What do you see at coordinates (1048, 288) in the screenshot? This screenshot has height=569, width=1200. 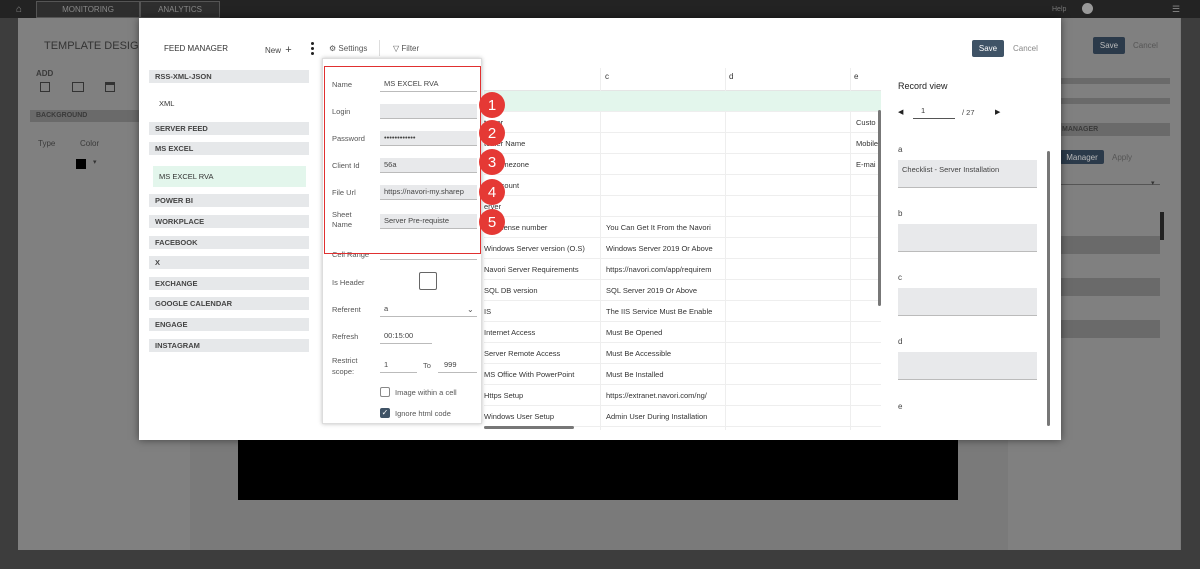 I see `record-view-scrollbar` at bounding box center [1048, 288].